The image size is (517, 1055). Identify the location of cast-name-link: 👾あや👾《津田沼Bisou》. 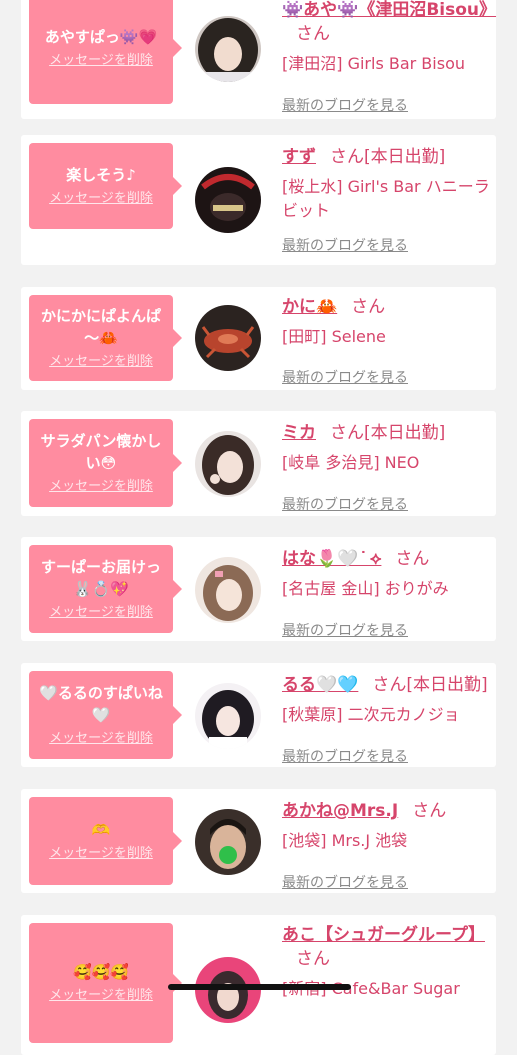
(389, 10).